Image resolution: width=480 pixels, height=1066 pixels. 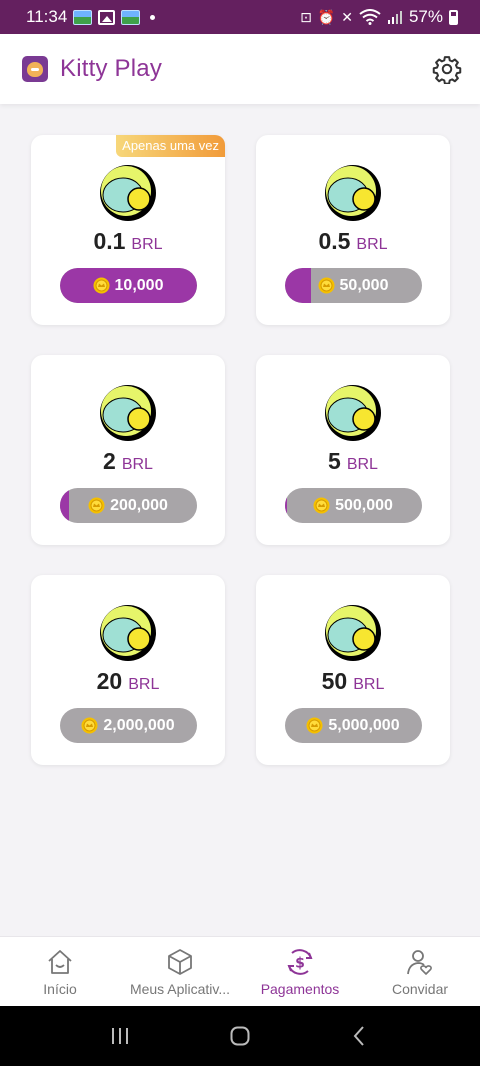 I want to click on coin-cost: 200,000, so click(x=128, y=506).